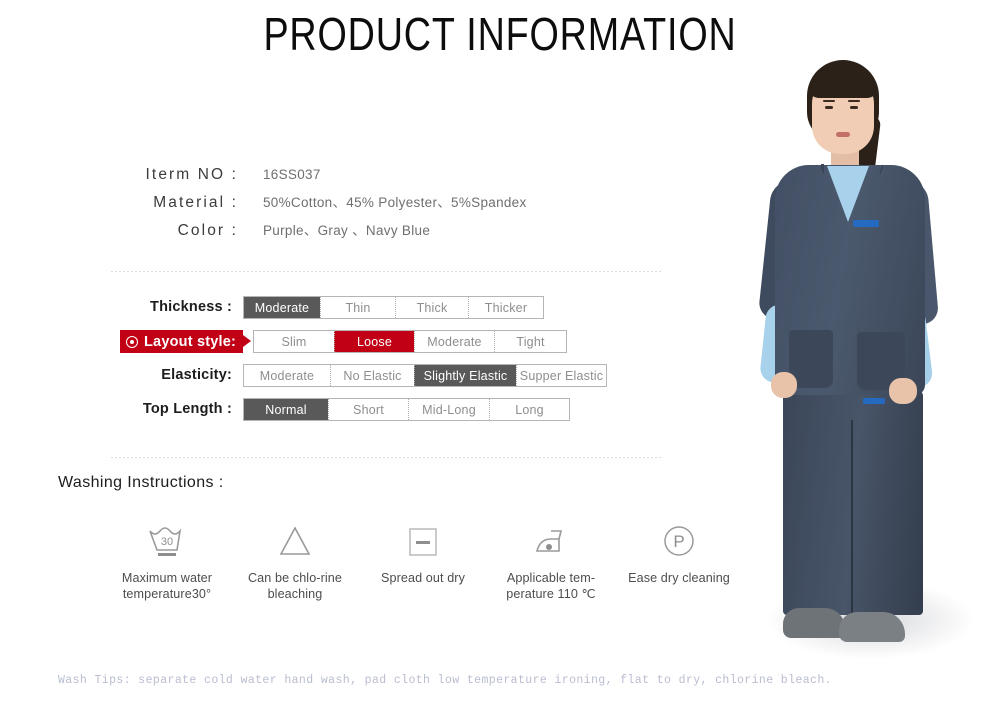  I want to click on option-cell: Normal, so click(286, 409).